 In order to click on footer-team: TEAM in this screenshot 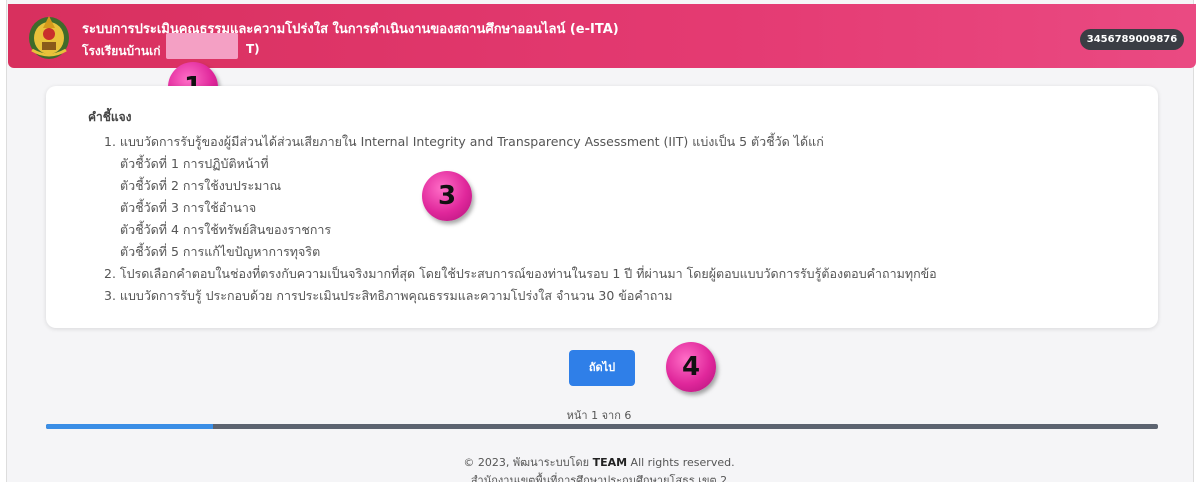, I will do `click(610, 462)`.